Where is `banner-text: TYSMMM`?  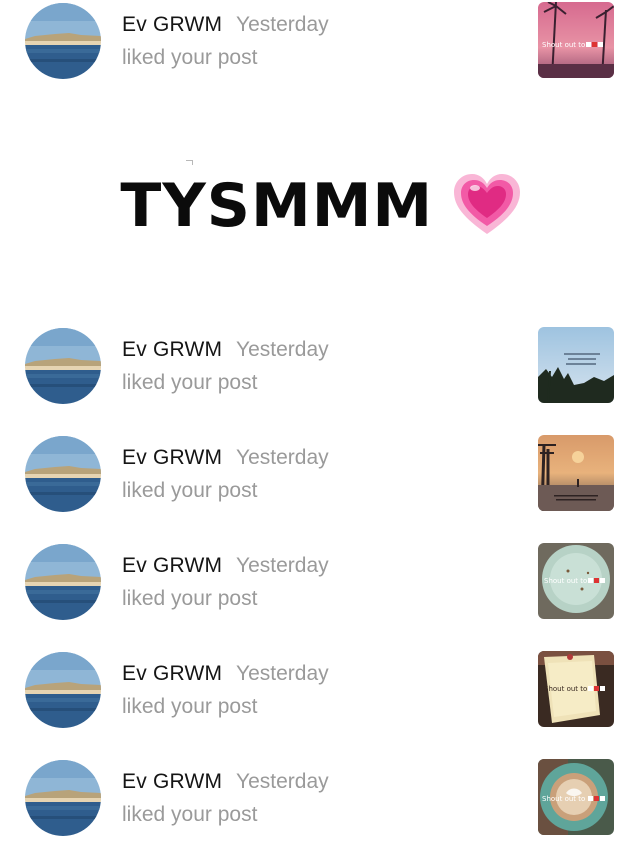 banner-text: TYSMMM is located at coordinates (277, 206).